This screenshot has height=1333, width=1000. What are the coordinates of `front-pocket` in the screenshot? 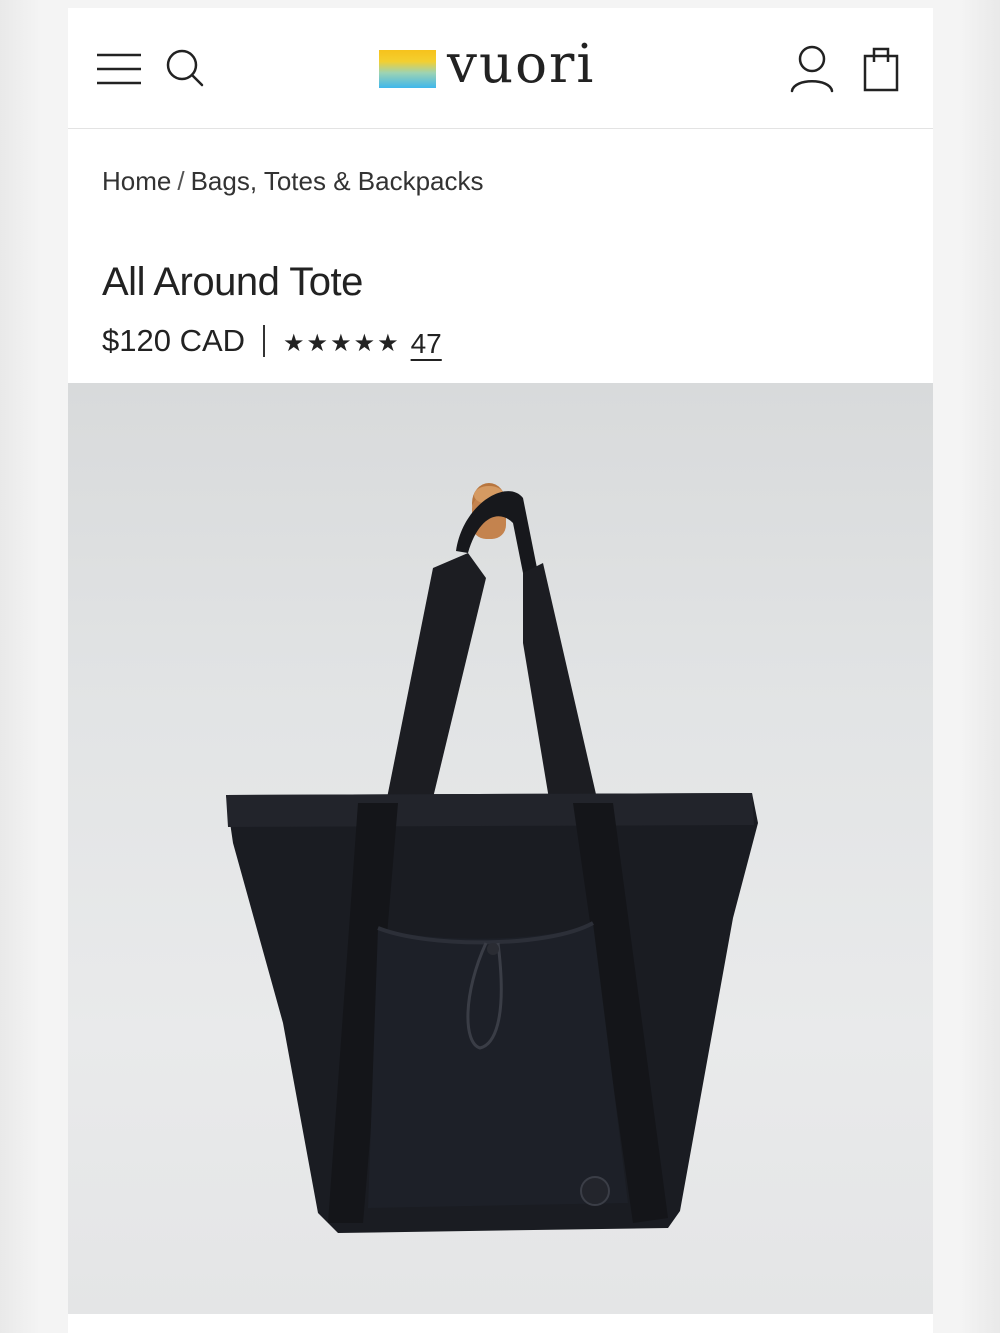 It's located at (498, 1065).